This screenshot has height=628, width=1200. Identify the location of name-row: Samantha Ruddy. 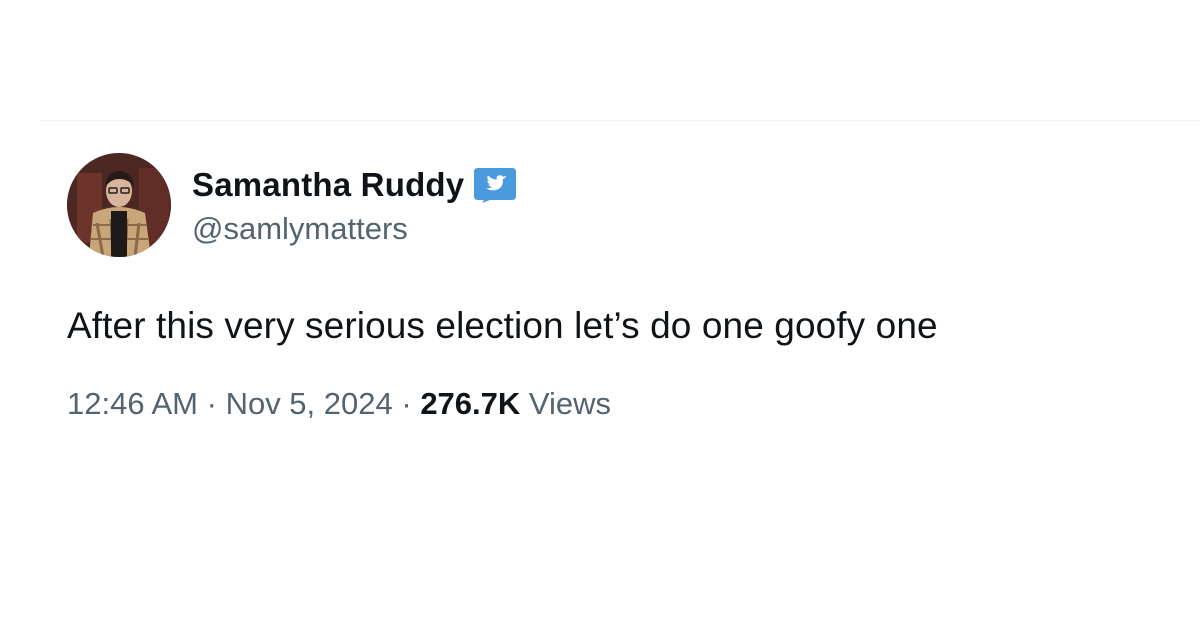
(355, 185).